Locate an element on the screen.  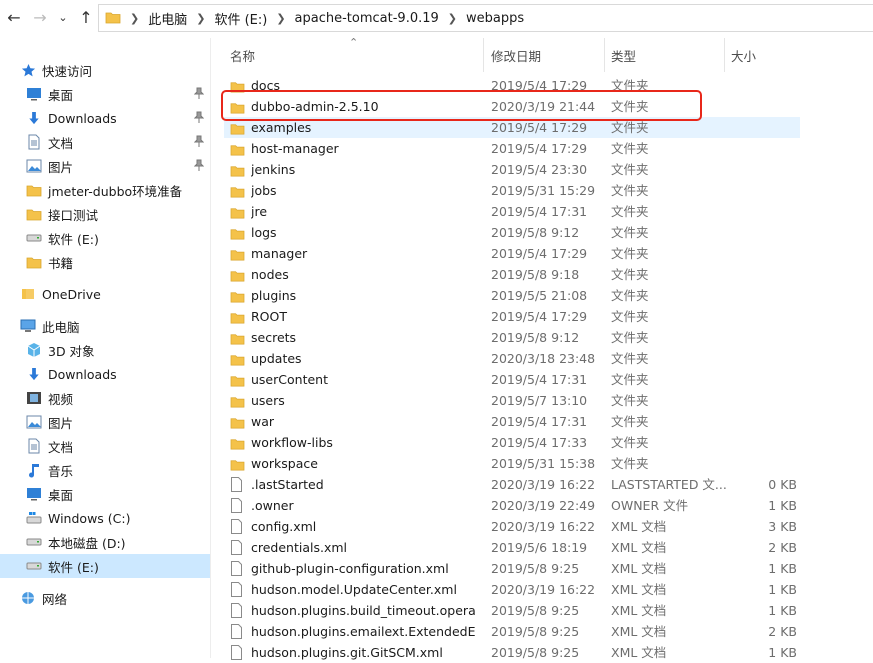
file-modified-date: 2020/3/19 22:49 is located at coordinates (543, 505).